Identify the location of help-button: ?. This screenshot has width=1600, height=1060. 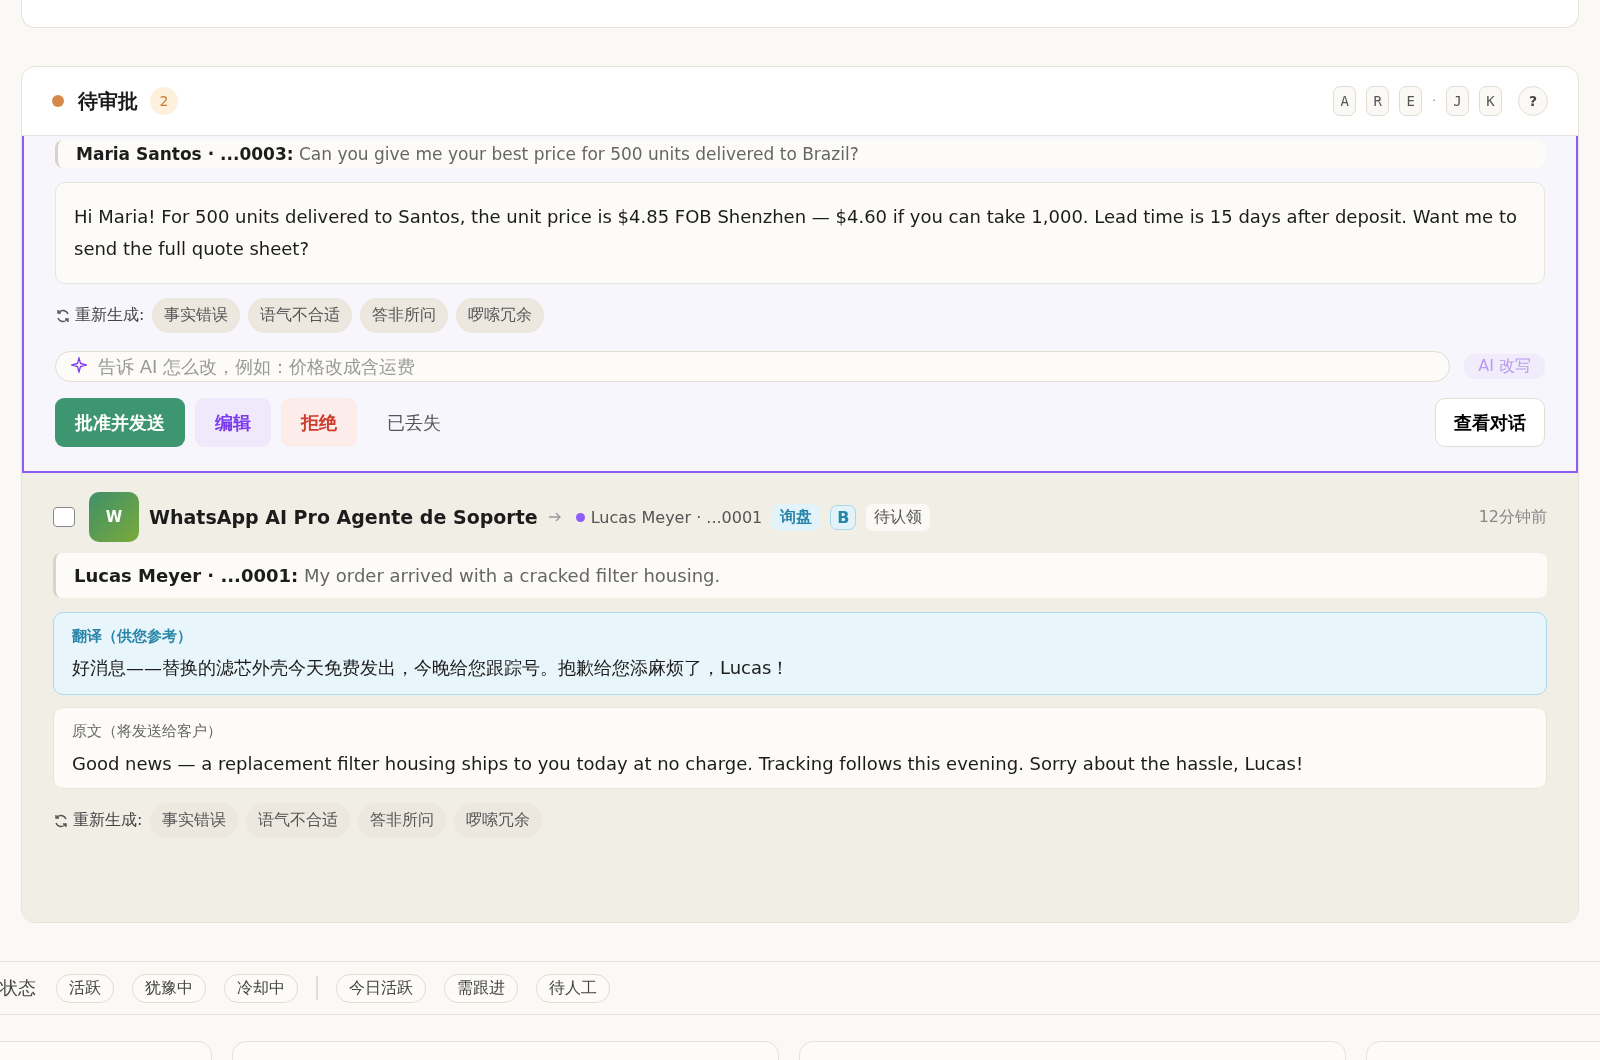
(1533, 101).